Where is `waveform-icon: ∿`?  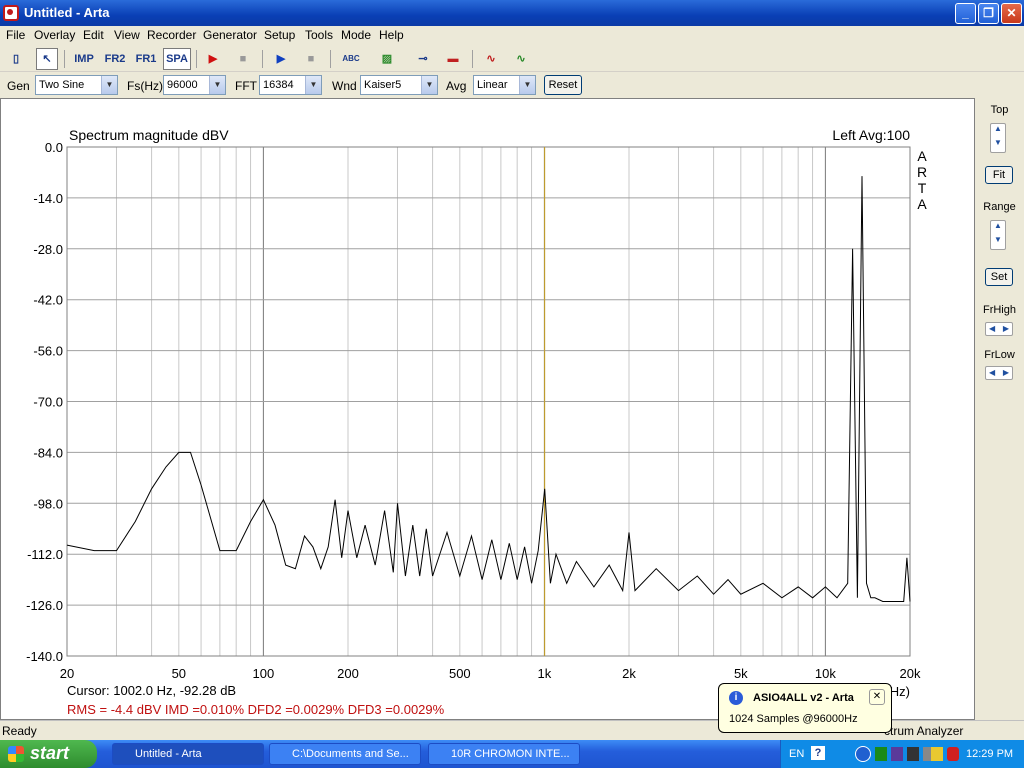 waveform-icon: ∿ is located at coordinates (491, 59).